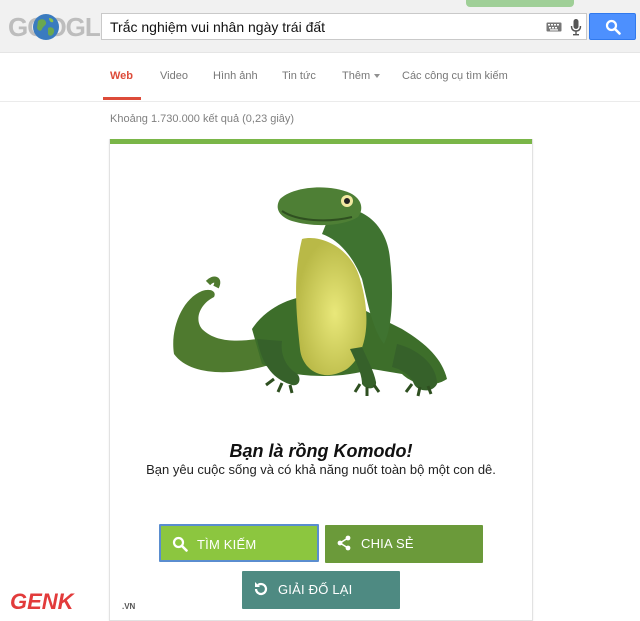 This screenshot has height=621, width=640. I want to click on search-button-label: TÌM KIẾM, so click(227, 544).